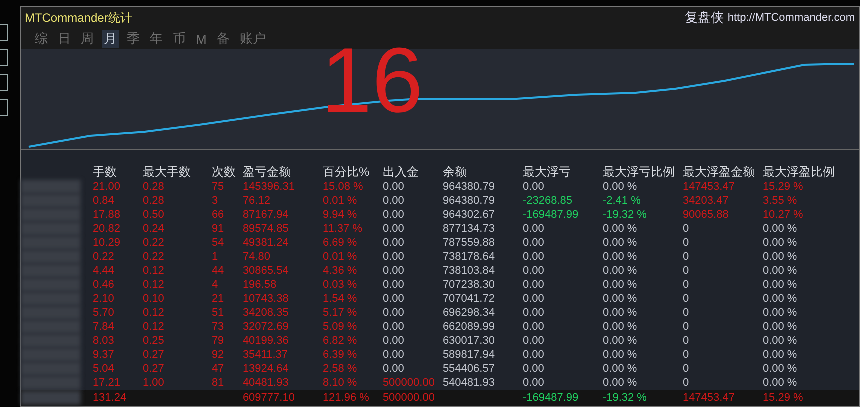 The width and height of the screenshot is (860, 407). What do you see at coordinates (219, 355) in the screenshot?
I see `table-cell-text: 92` at bounding box center [219, 355].